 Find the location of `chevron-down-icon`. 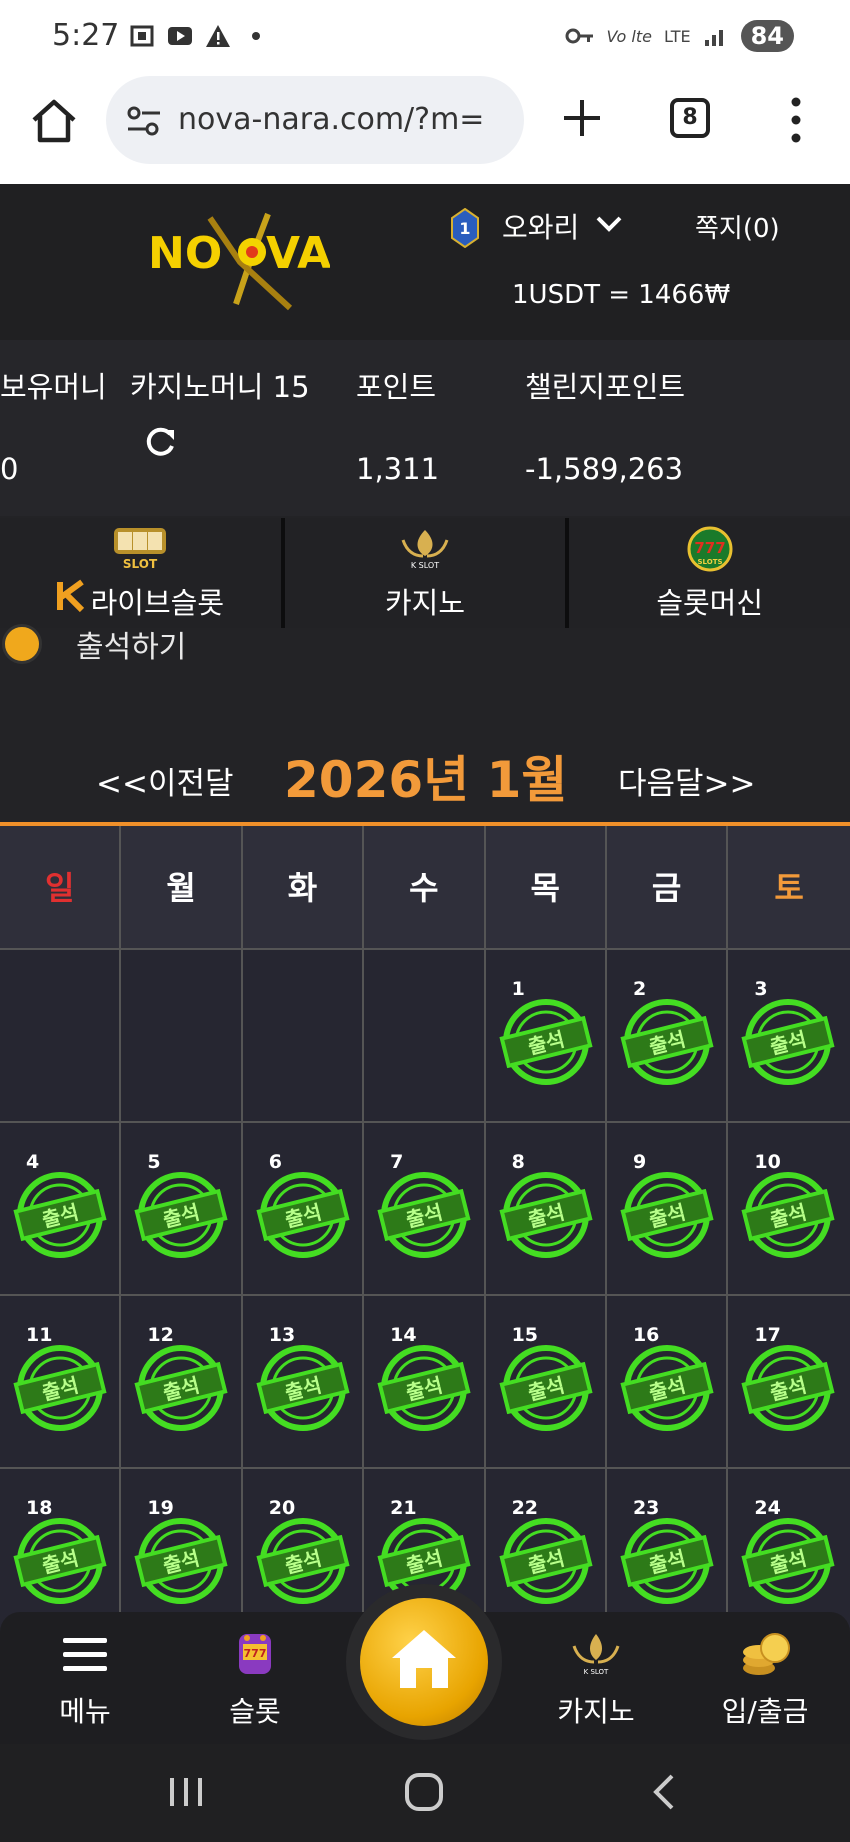

chevron-down-icon is located at coordinates (609, 224).